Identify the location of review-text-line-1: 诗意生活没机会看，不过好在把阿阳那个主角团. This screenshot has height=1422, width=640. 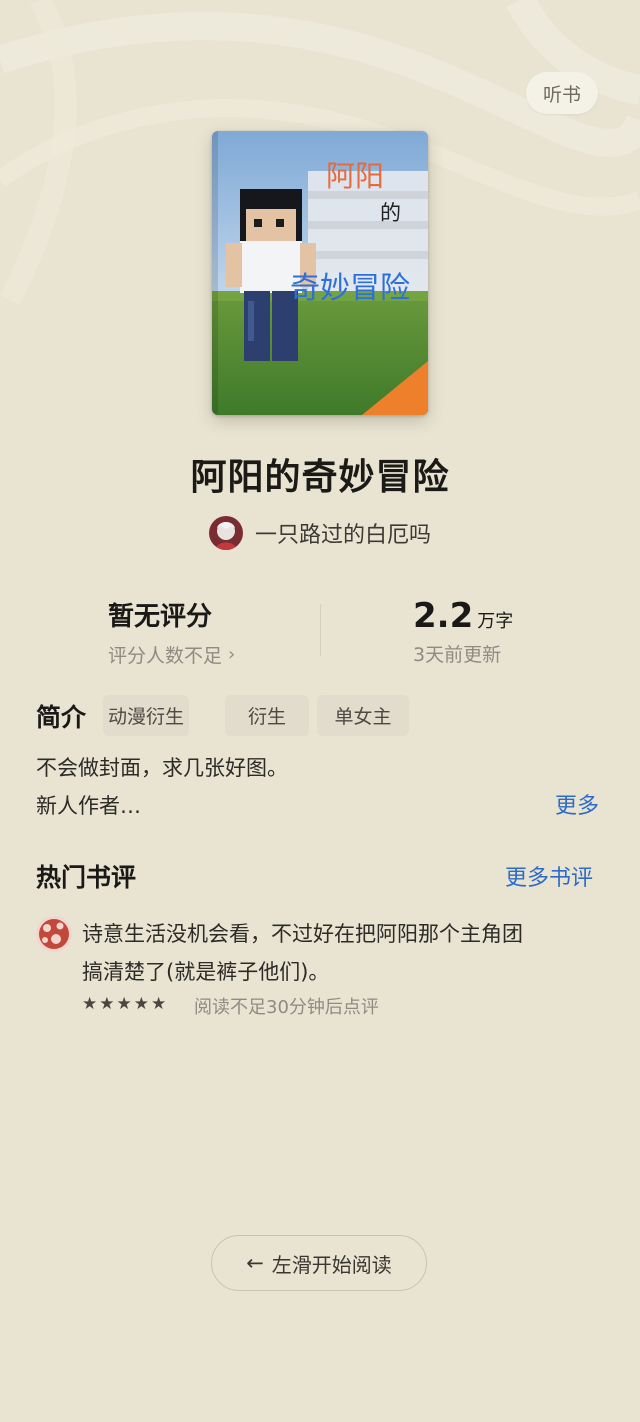
(302, 934).